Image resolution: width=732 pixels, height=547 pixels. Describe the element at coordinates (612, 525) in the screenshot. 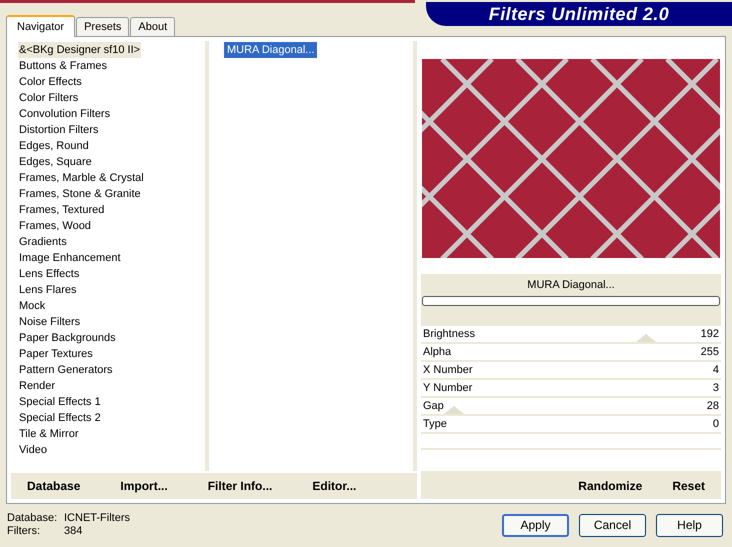

I see `dialog-button: Cancel` at that location.